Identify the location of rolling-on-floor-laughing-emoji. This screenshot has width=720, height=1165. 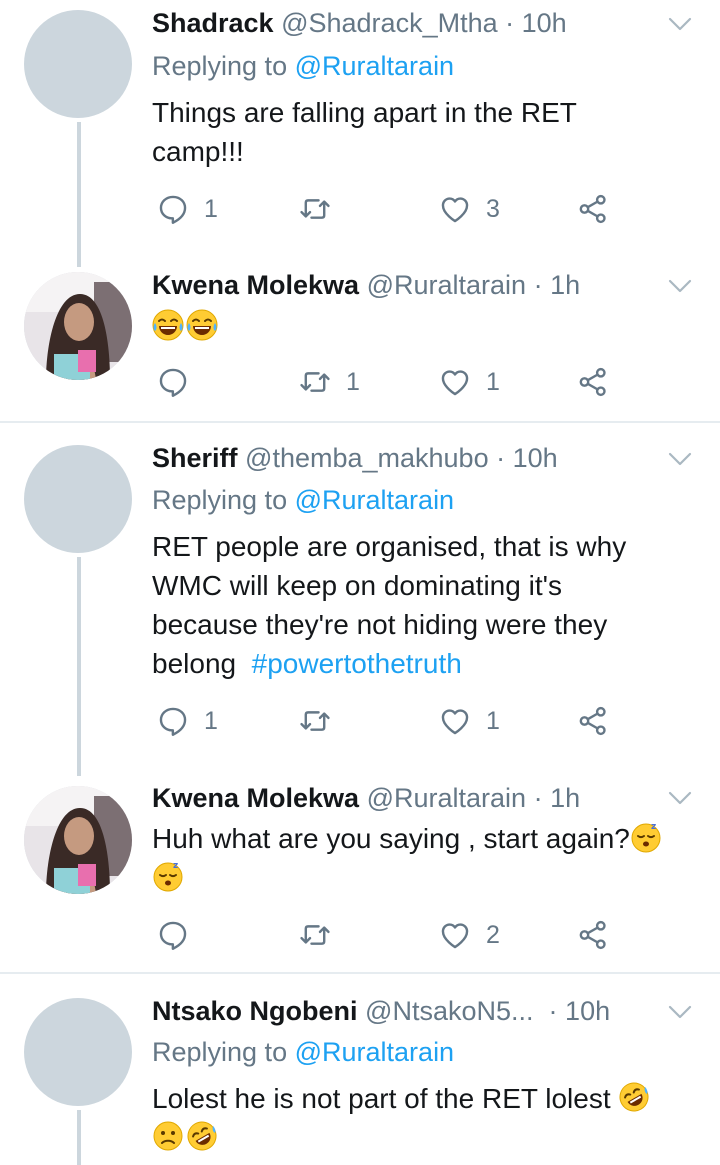
(202, 1136).